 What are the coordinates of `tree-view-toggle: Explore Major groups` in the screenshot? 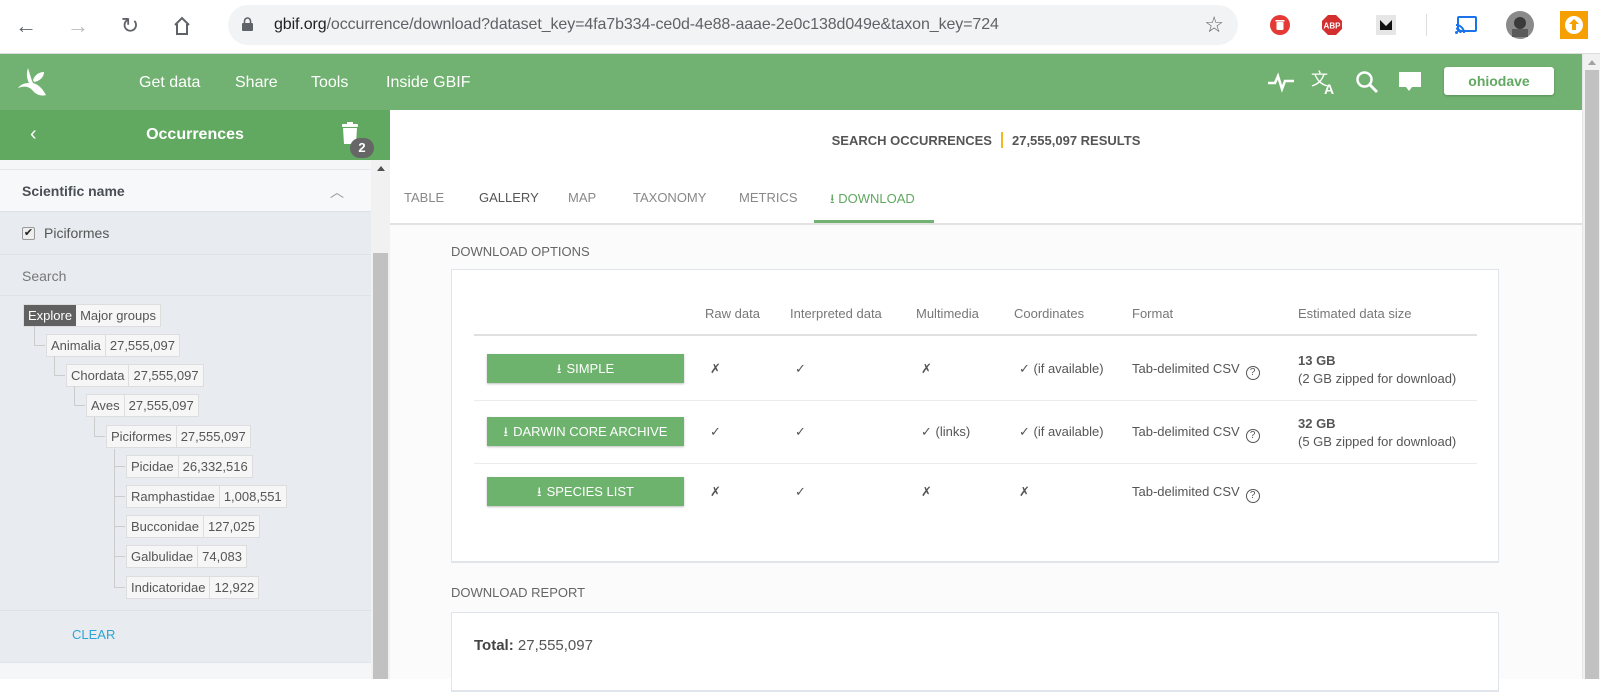 It's located at (92, 315).